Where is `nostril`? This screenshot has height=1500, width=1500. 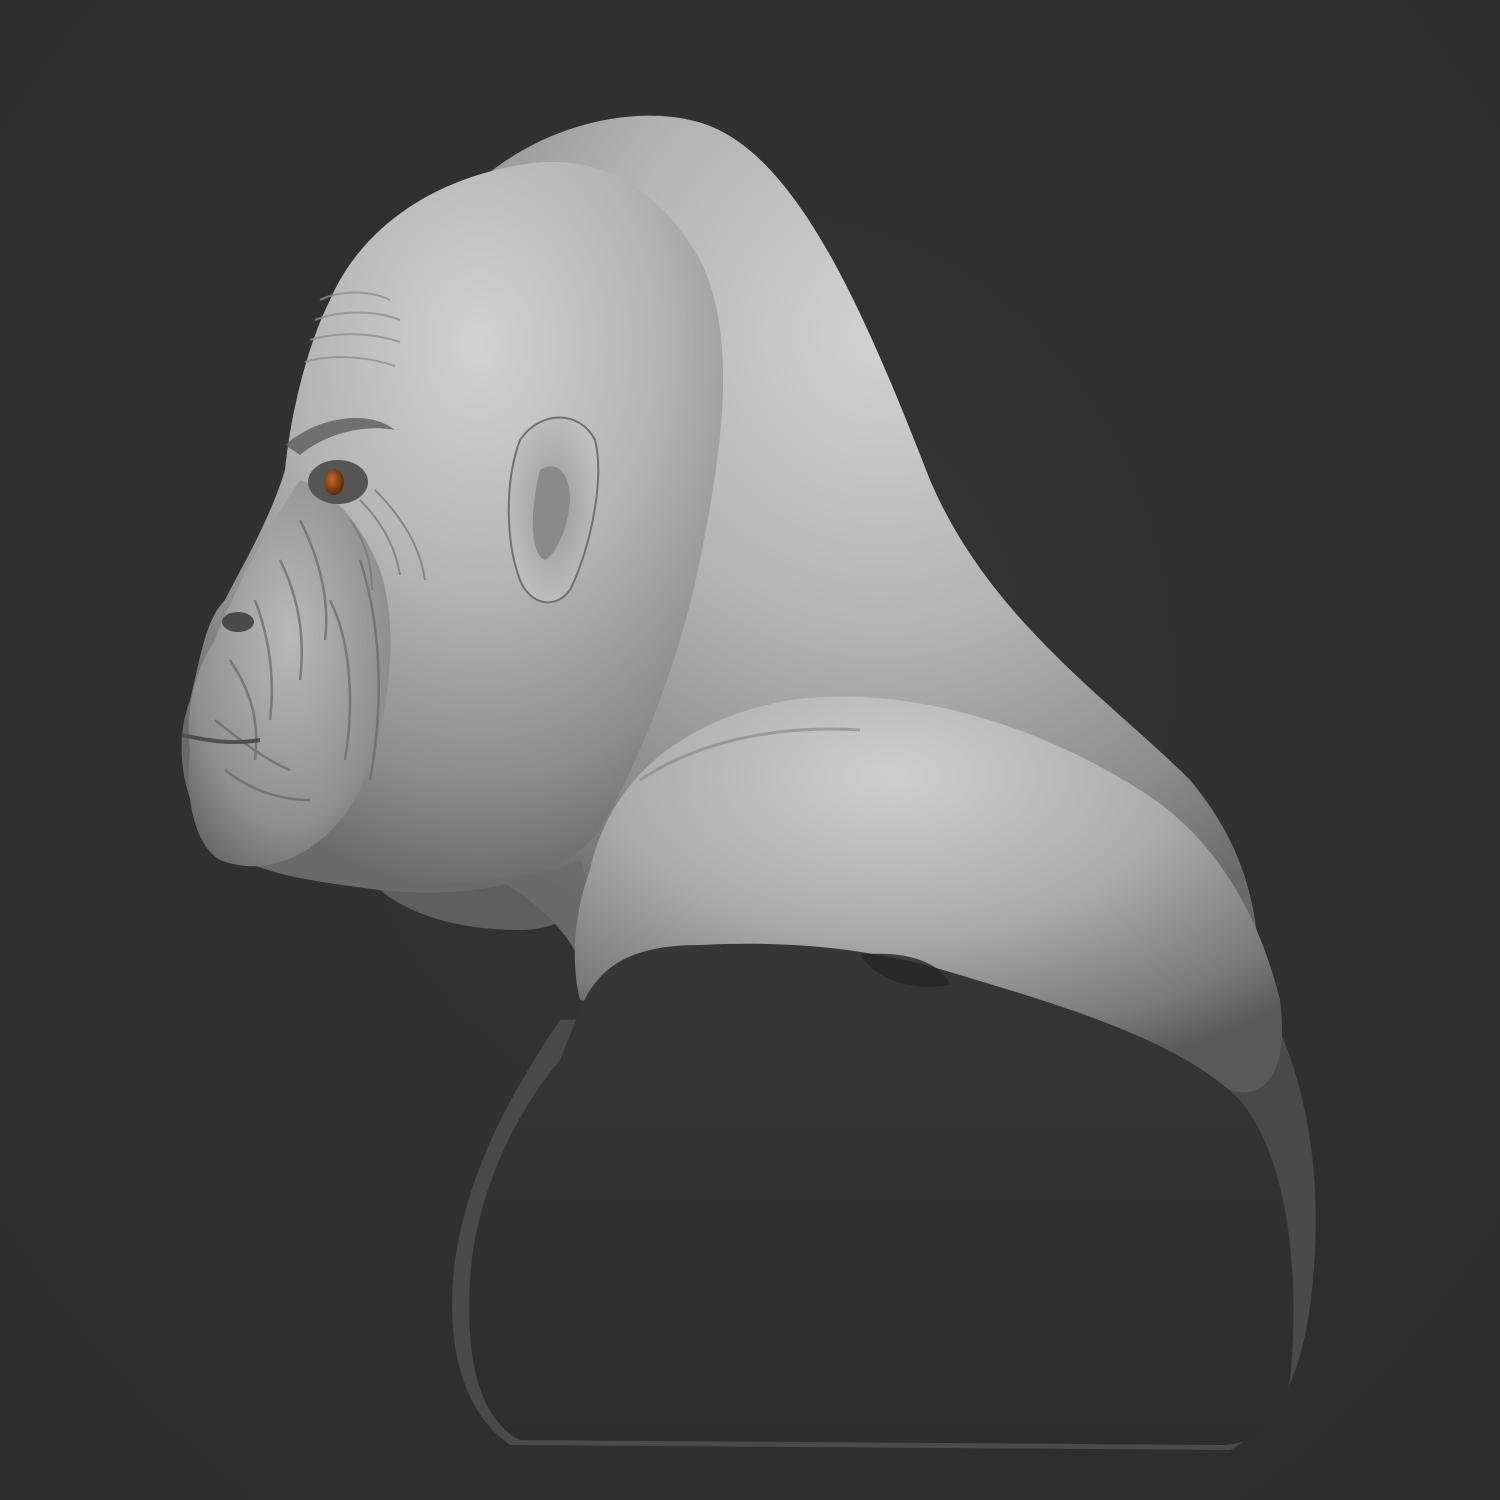 nostril is located at coordinates (238, 622).